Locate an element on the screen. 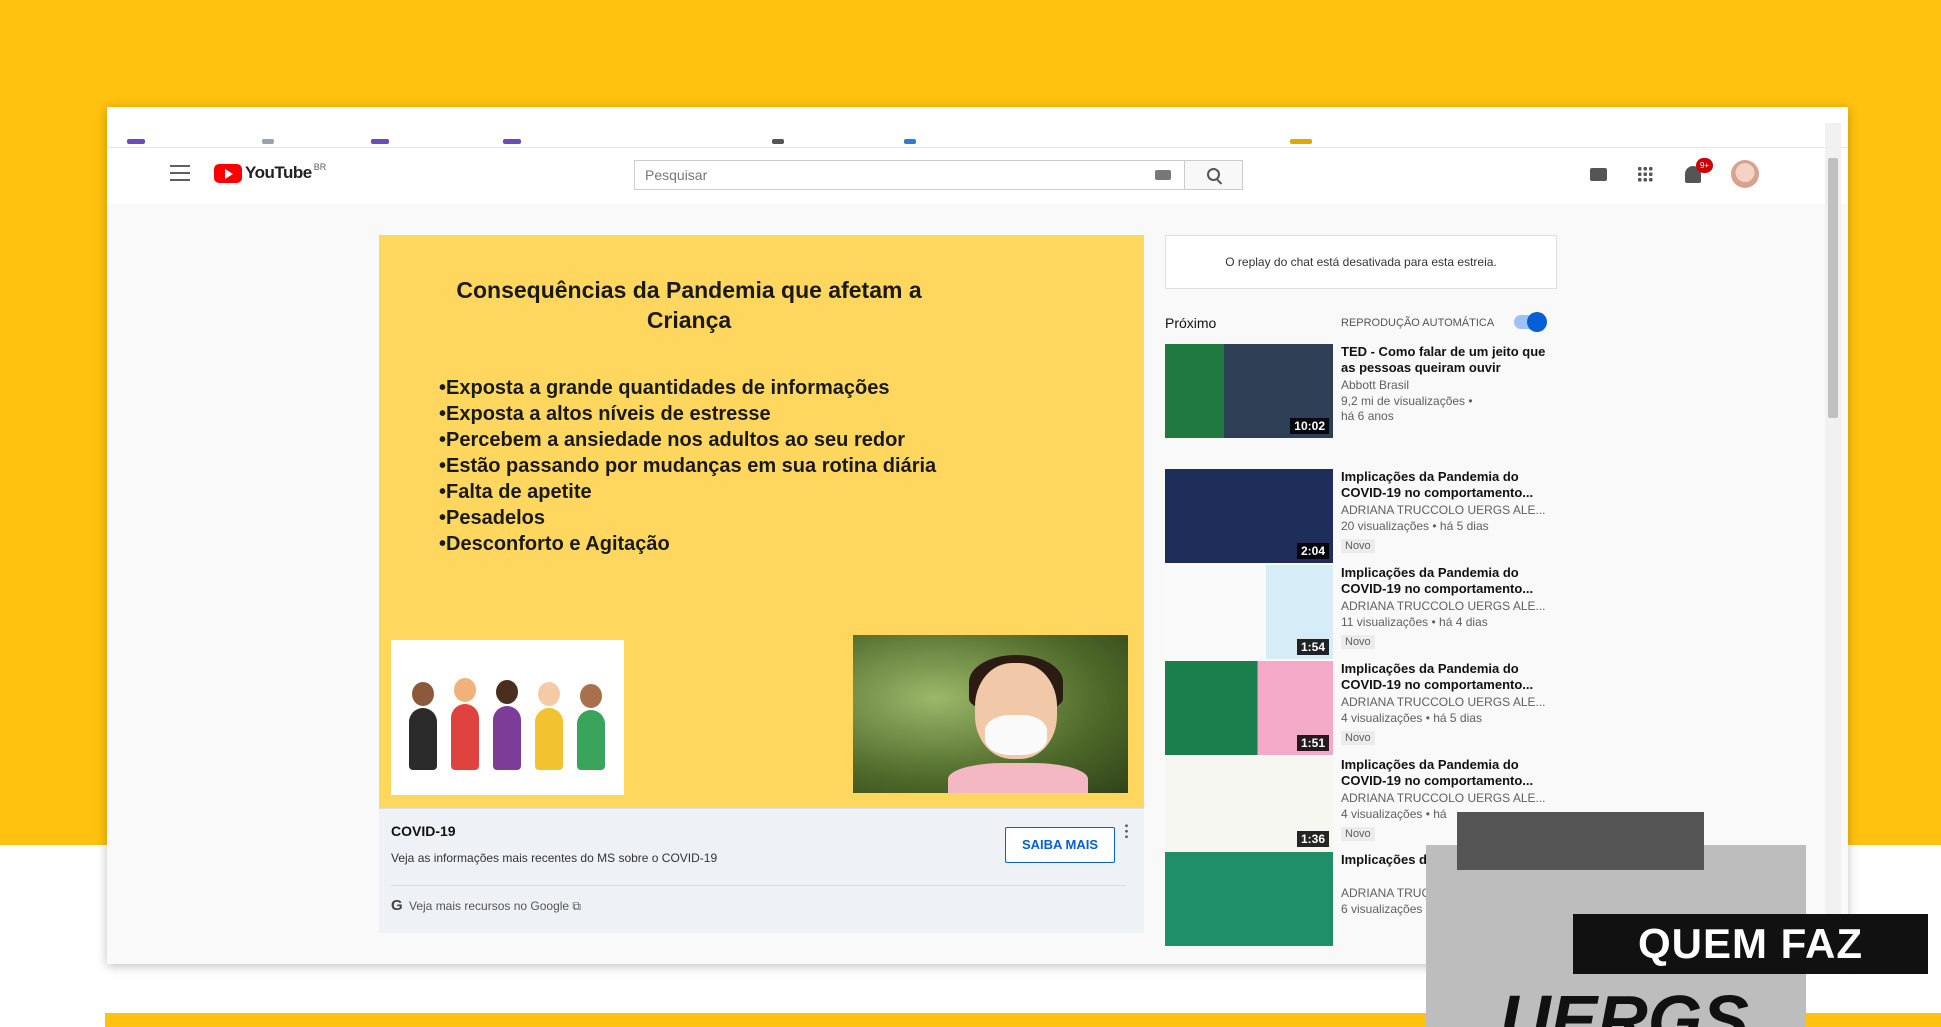 This screenshot has height=1027, width=1941. slide-bullet: Desconforto e Agitação is located at coordinates (687, 544).